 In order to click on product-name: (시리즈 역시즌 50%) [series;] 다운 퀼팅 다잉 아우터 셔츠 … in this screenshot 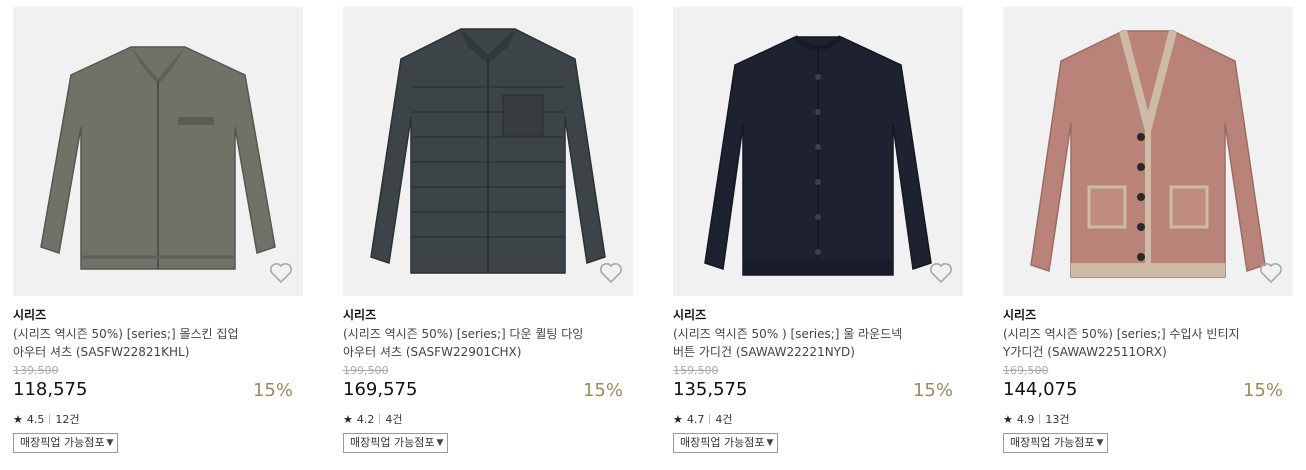, I will do `click(467, 343)`.